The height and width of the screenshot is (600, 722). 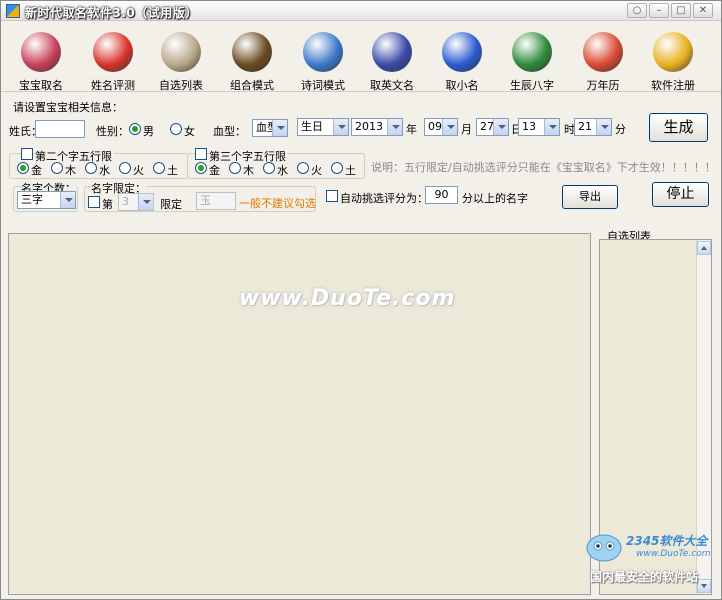 I want to click on toolbar-button-2: 姓名评测, so click(x=113, y=62).